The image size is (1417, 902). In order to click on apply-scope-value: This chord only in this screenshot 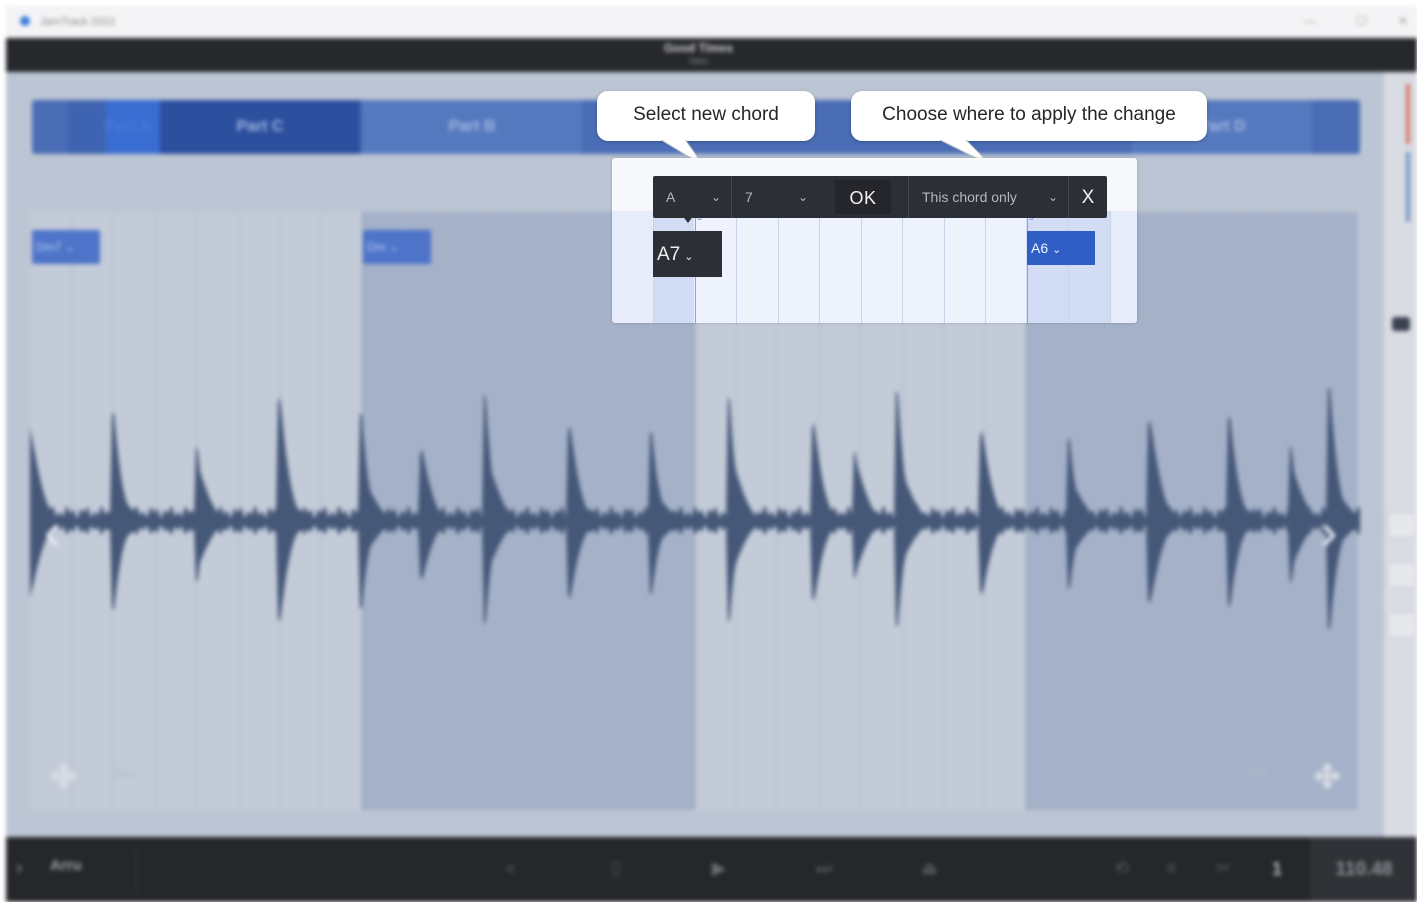, I will do `click(969, 197)`.